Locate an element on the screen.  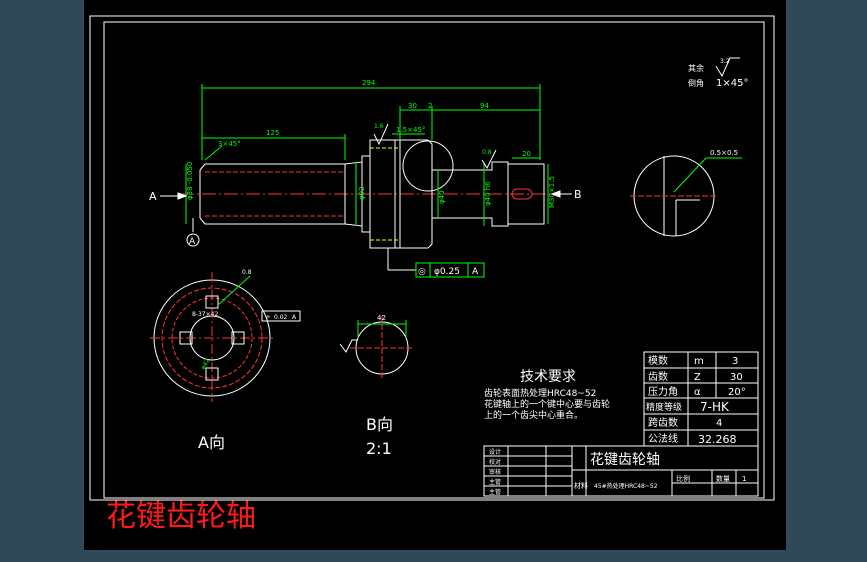
gear-row-4-name: 跨齿数 is located at coordinates (663, 422).